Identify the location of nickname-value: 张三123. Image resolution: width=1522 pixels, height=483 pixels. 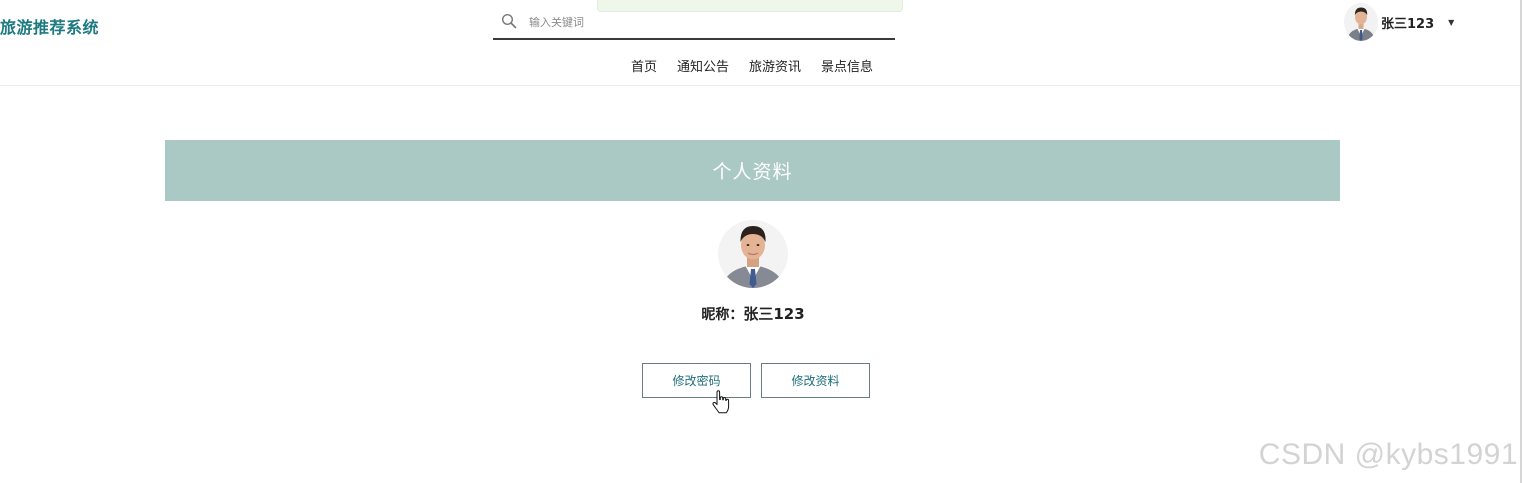
(774, 314).